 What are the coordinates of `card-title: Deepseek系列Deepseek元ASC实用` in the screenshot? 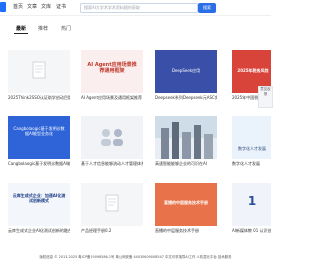 It's located at (186, 97).